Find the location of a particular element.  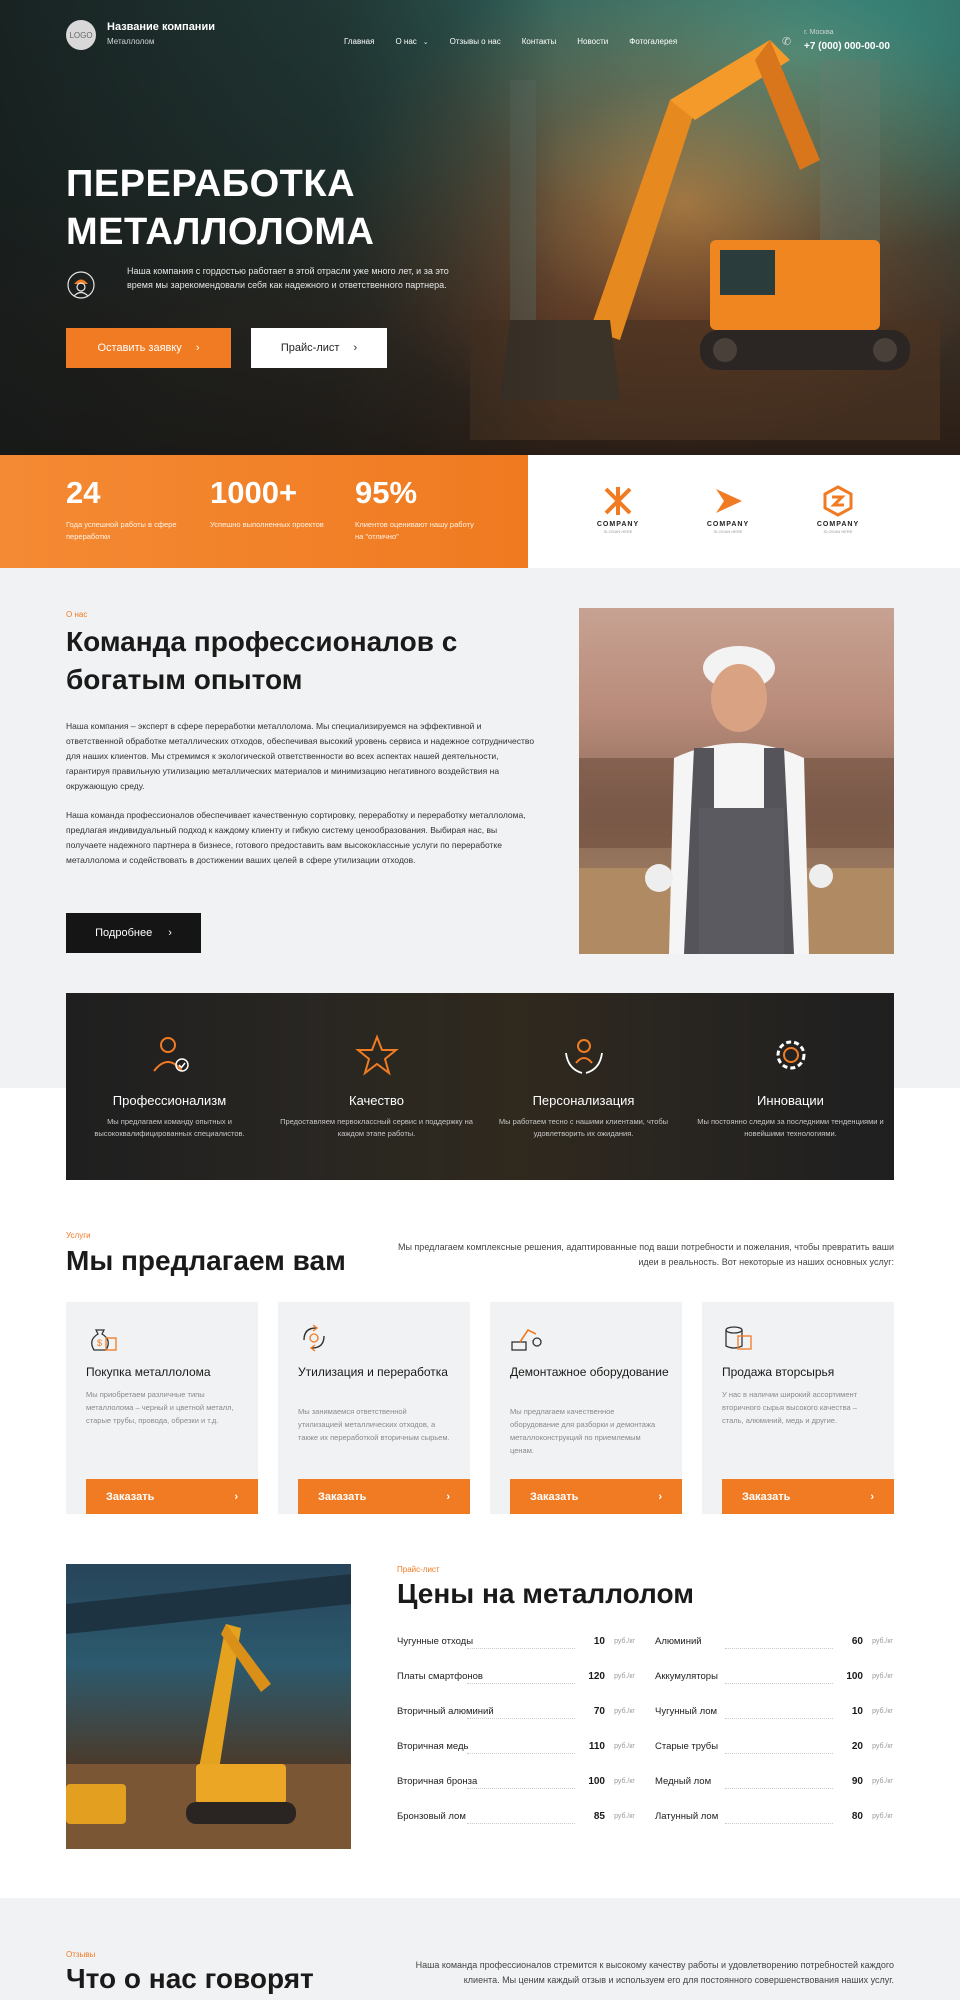

nav-gallery: Фотогалерея is located at coordinates (653, 41).